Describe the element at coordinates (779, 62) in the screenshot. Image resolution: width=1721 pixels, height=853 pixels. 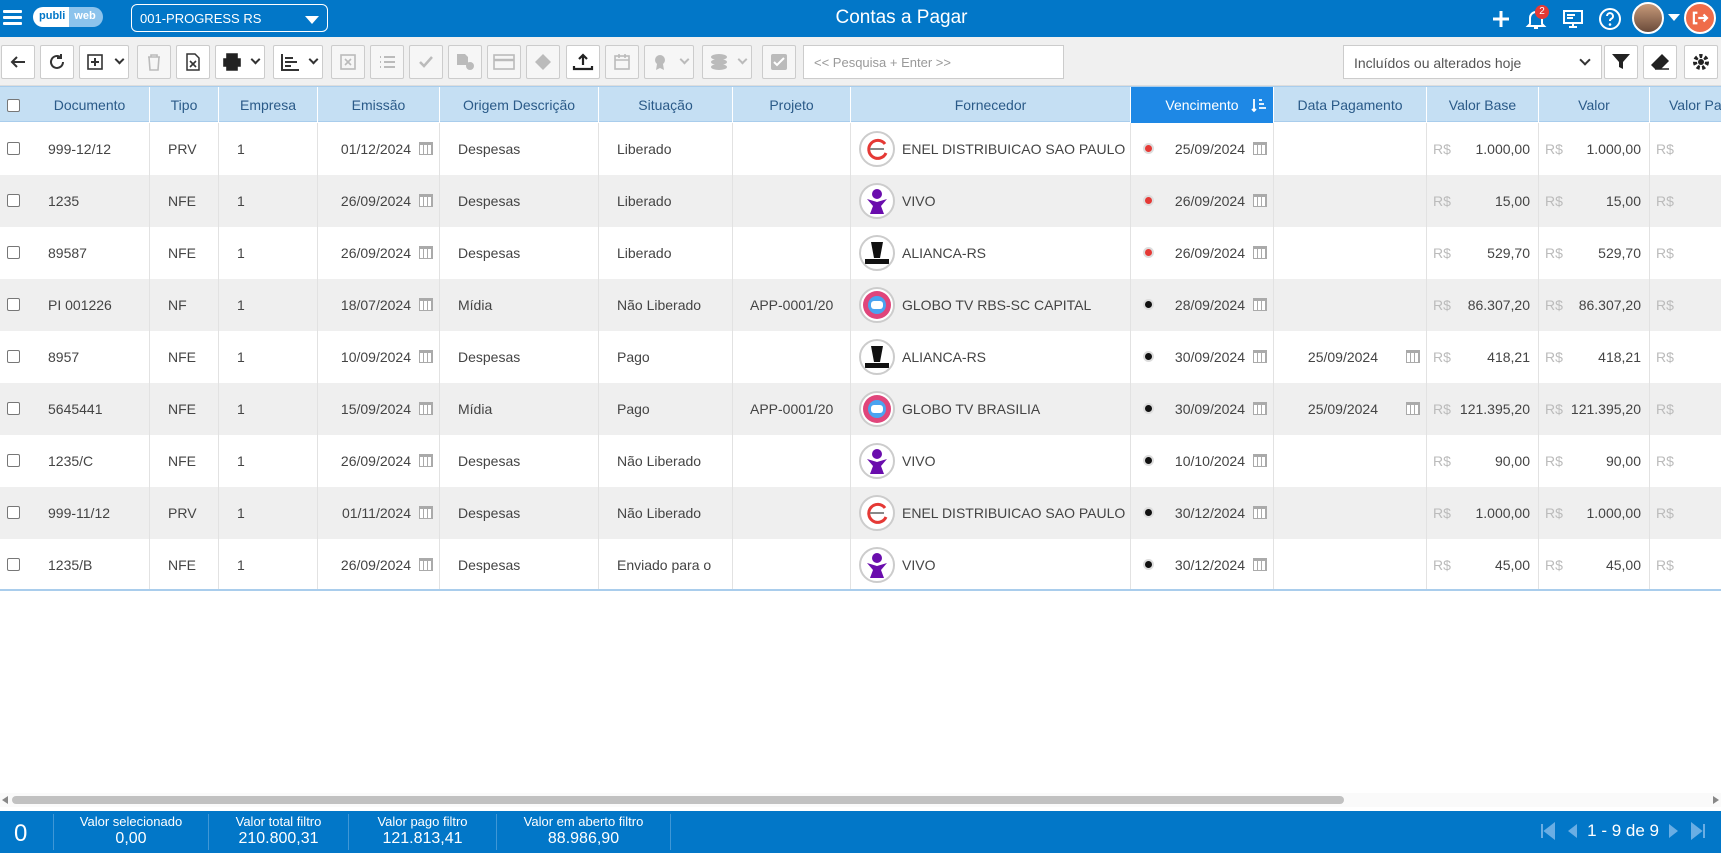
I see `confirm-button` at that location.